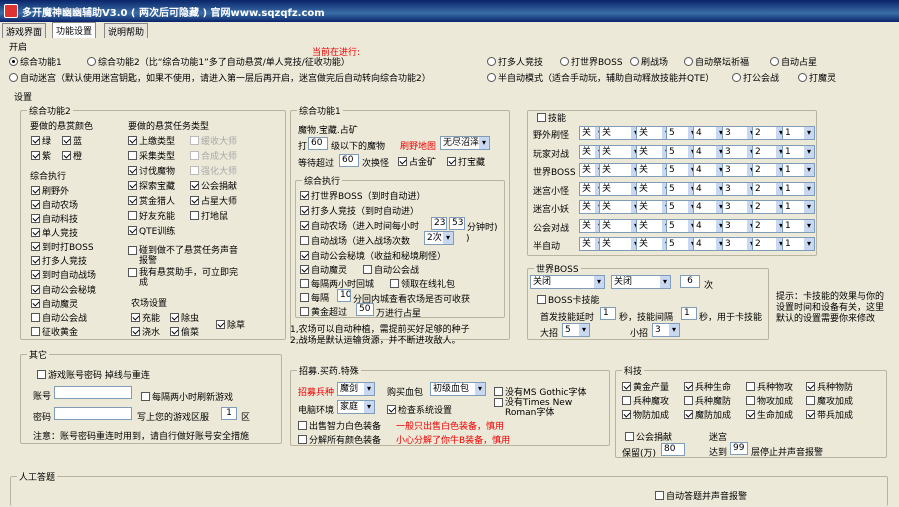 The image size is (899, 507). I want to click on tech-checkbox: 带兵加成, so click(829, 414).